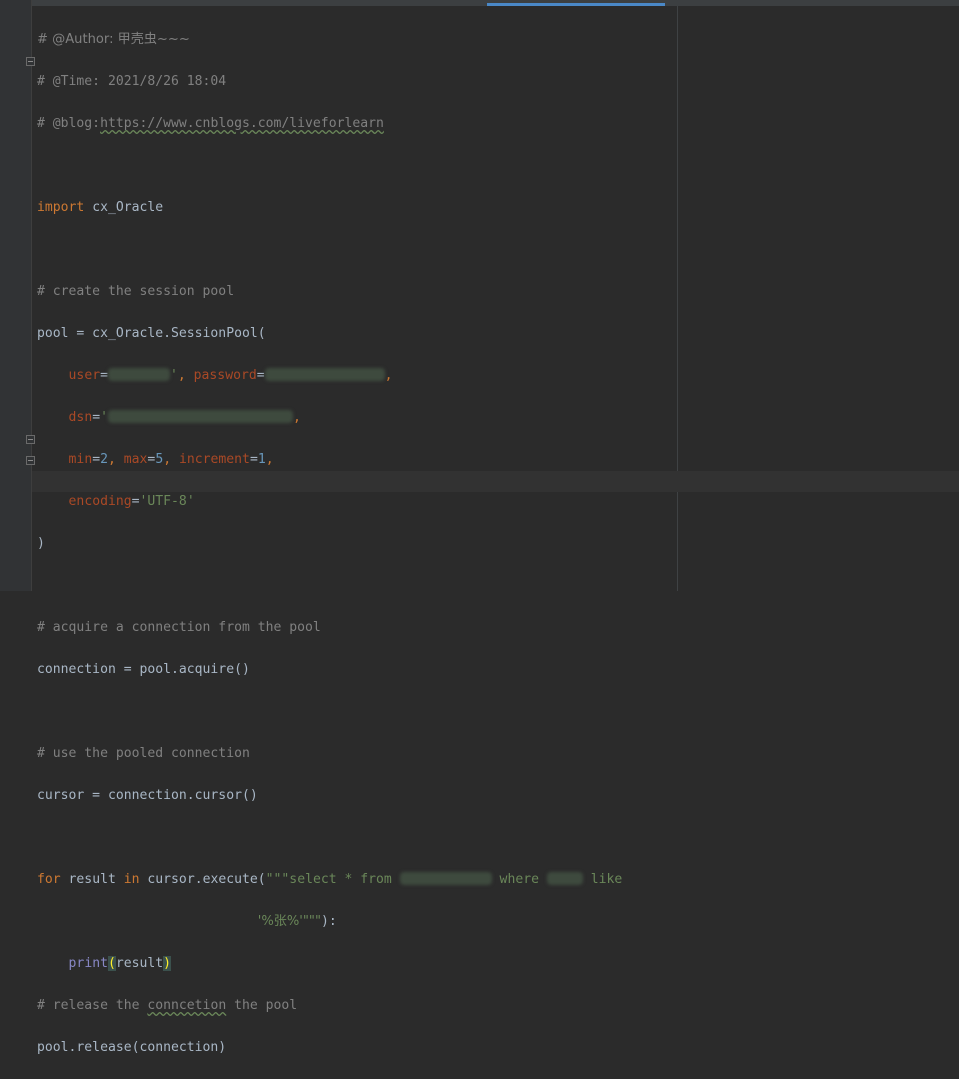  Describe the element at coordinates (187, 1005) in the screenshot. I see `typo-warning: conncetion` at that location.